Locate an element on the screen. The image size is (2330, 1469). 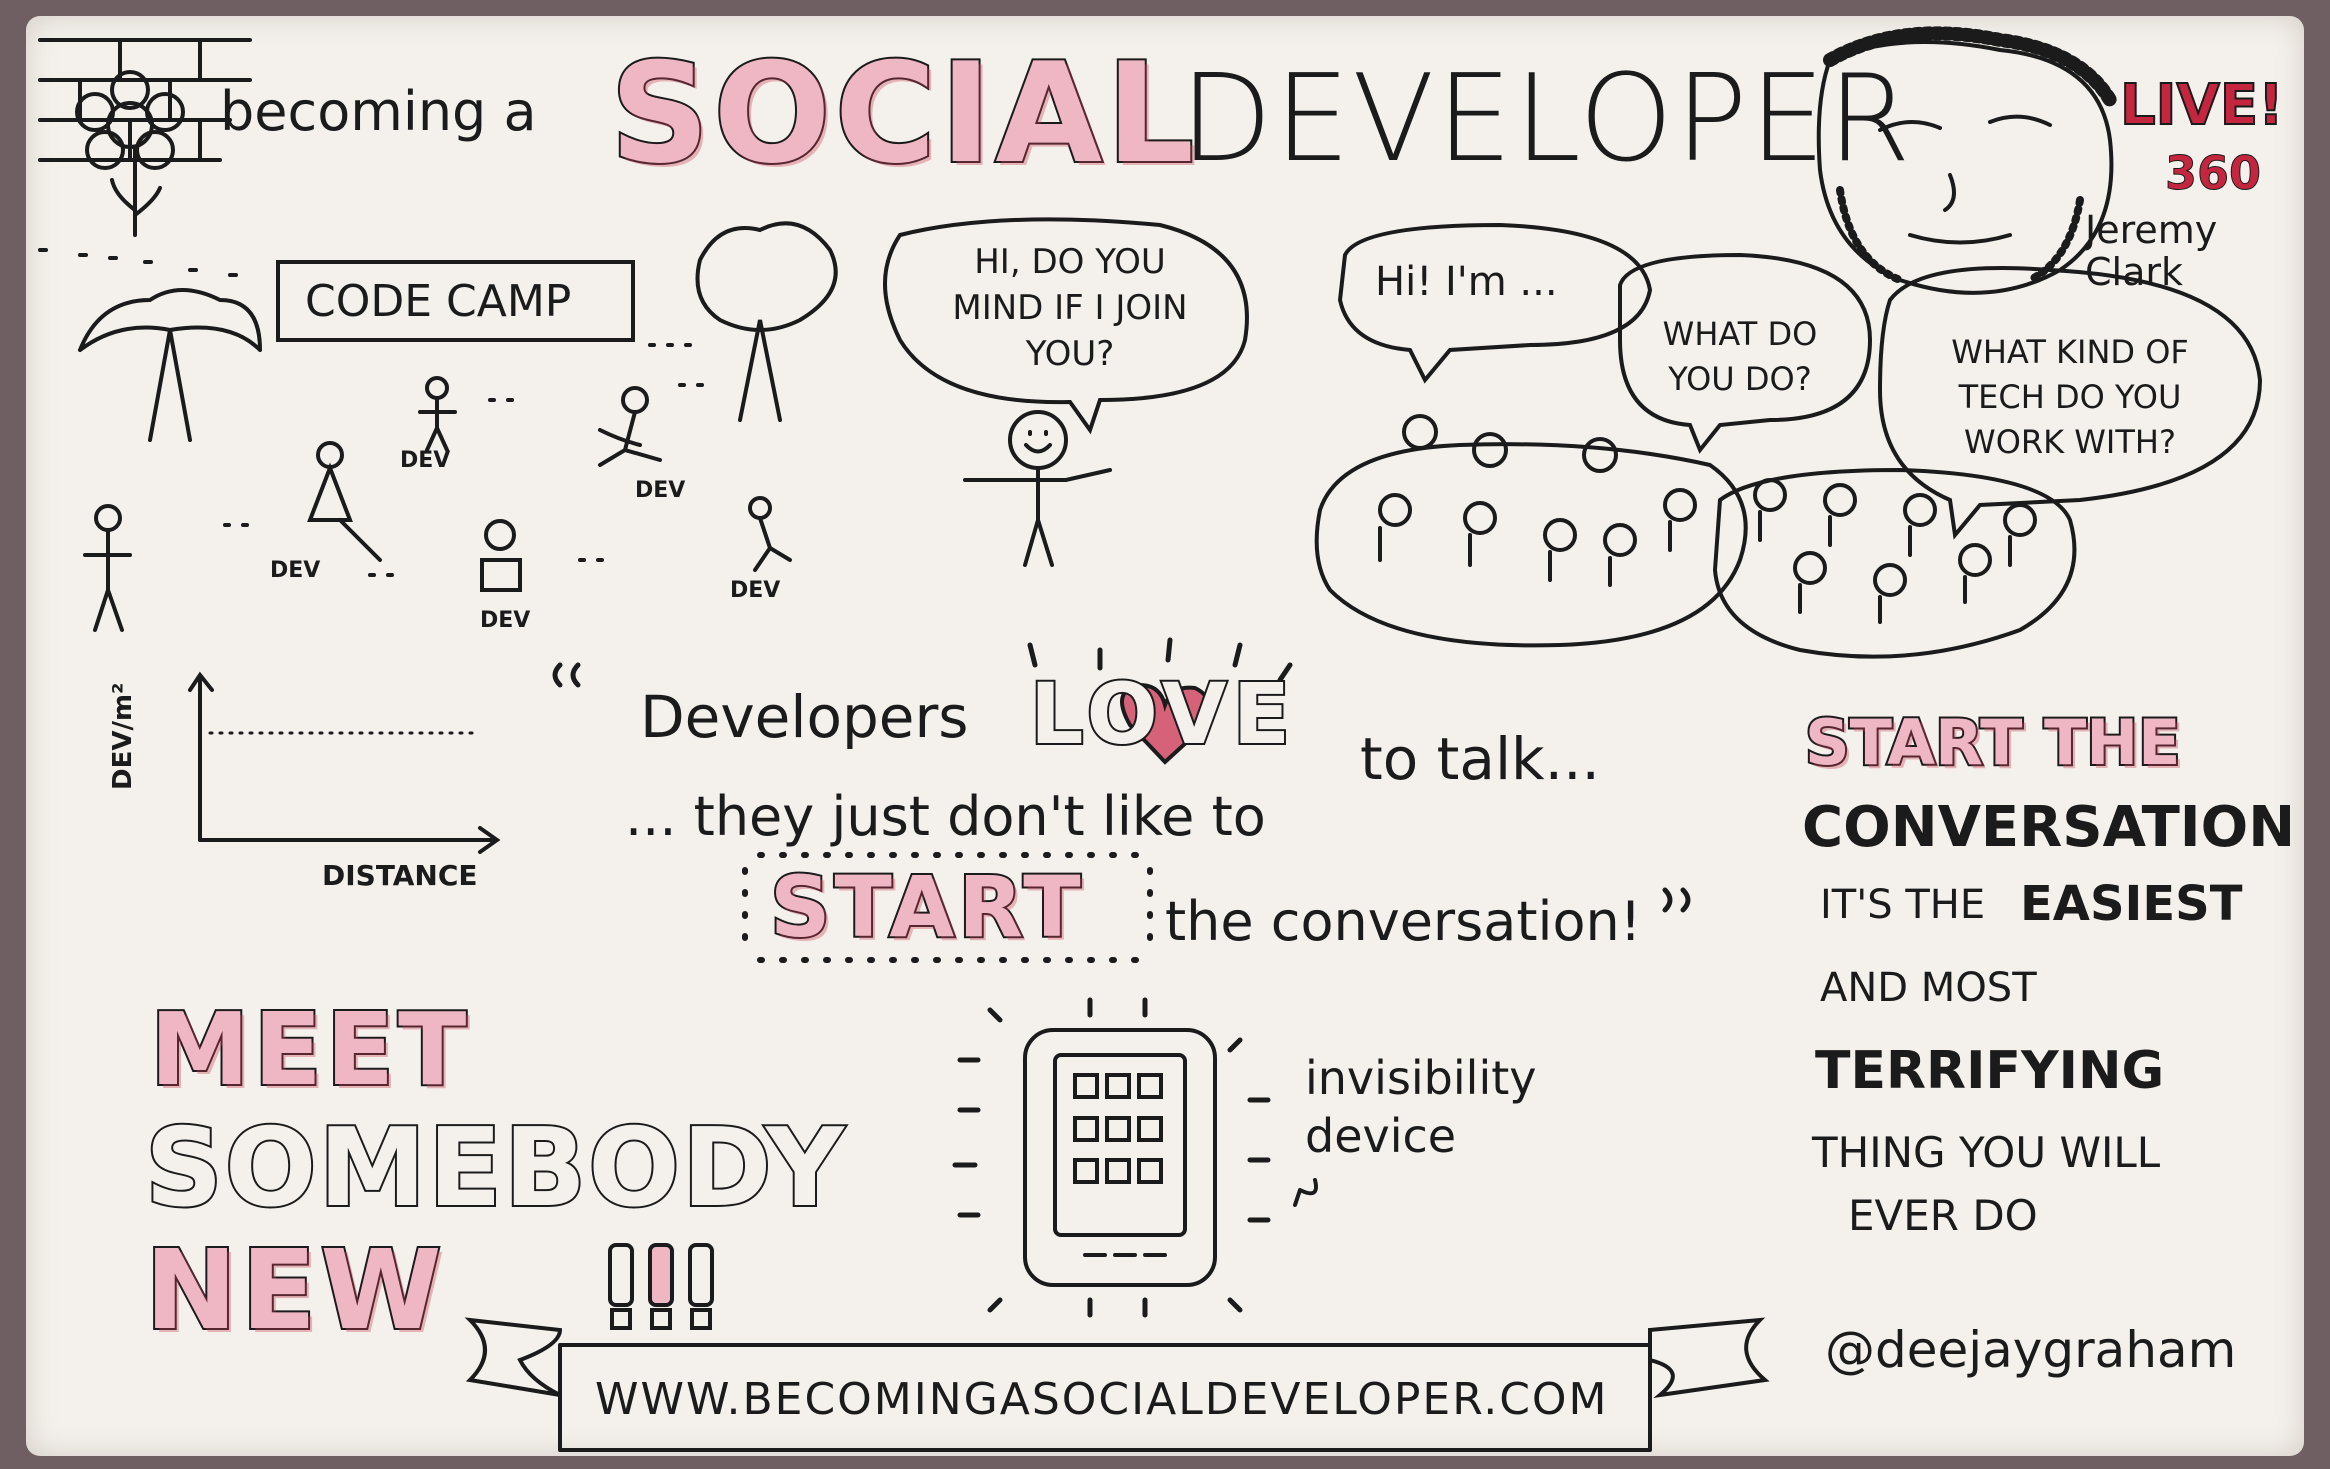
quote-love: LOVE is located at coordinates (1162, 714).